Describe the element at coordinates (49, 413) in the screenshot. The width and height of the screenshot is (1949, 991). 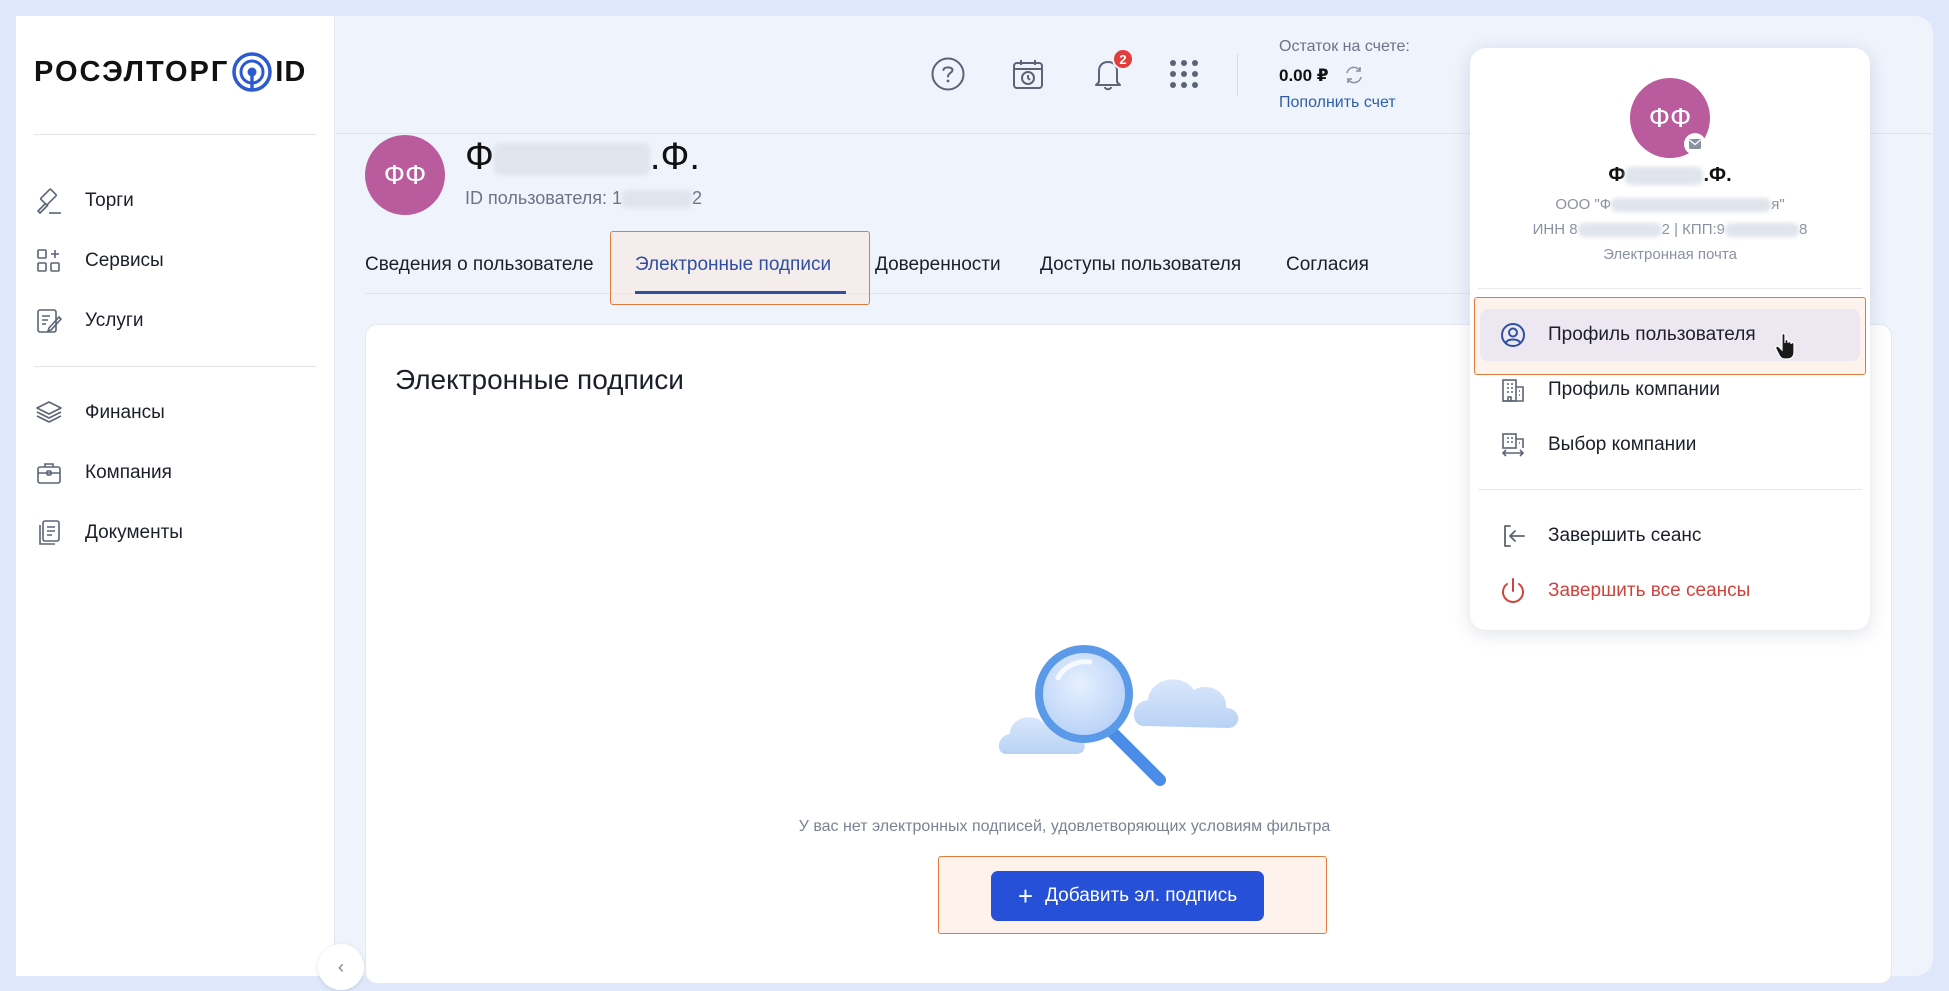
I see `stack-icon` at that location.